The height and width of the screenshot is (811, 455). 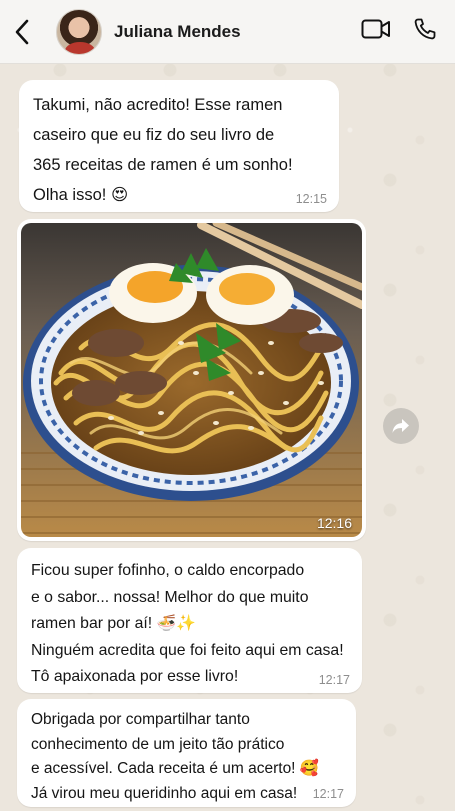 What do you see at coordinates (177, 32) in the screenshot?
I see `contact-name: Juliana Mendes` at bounding box center [177, 32].